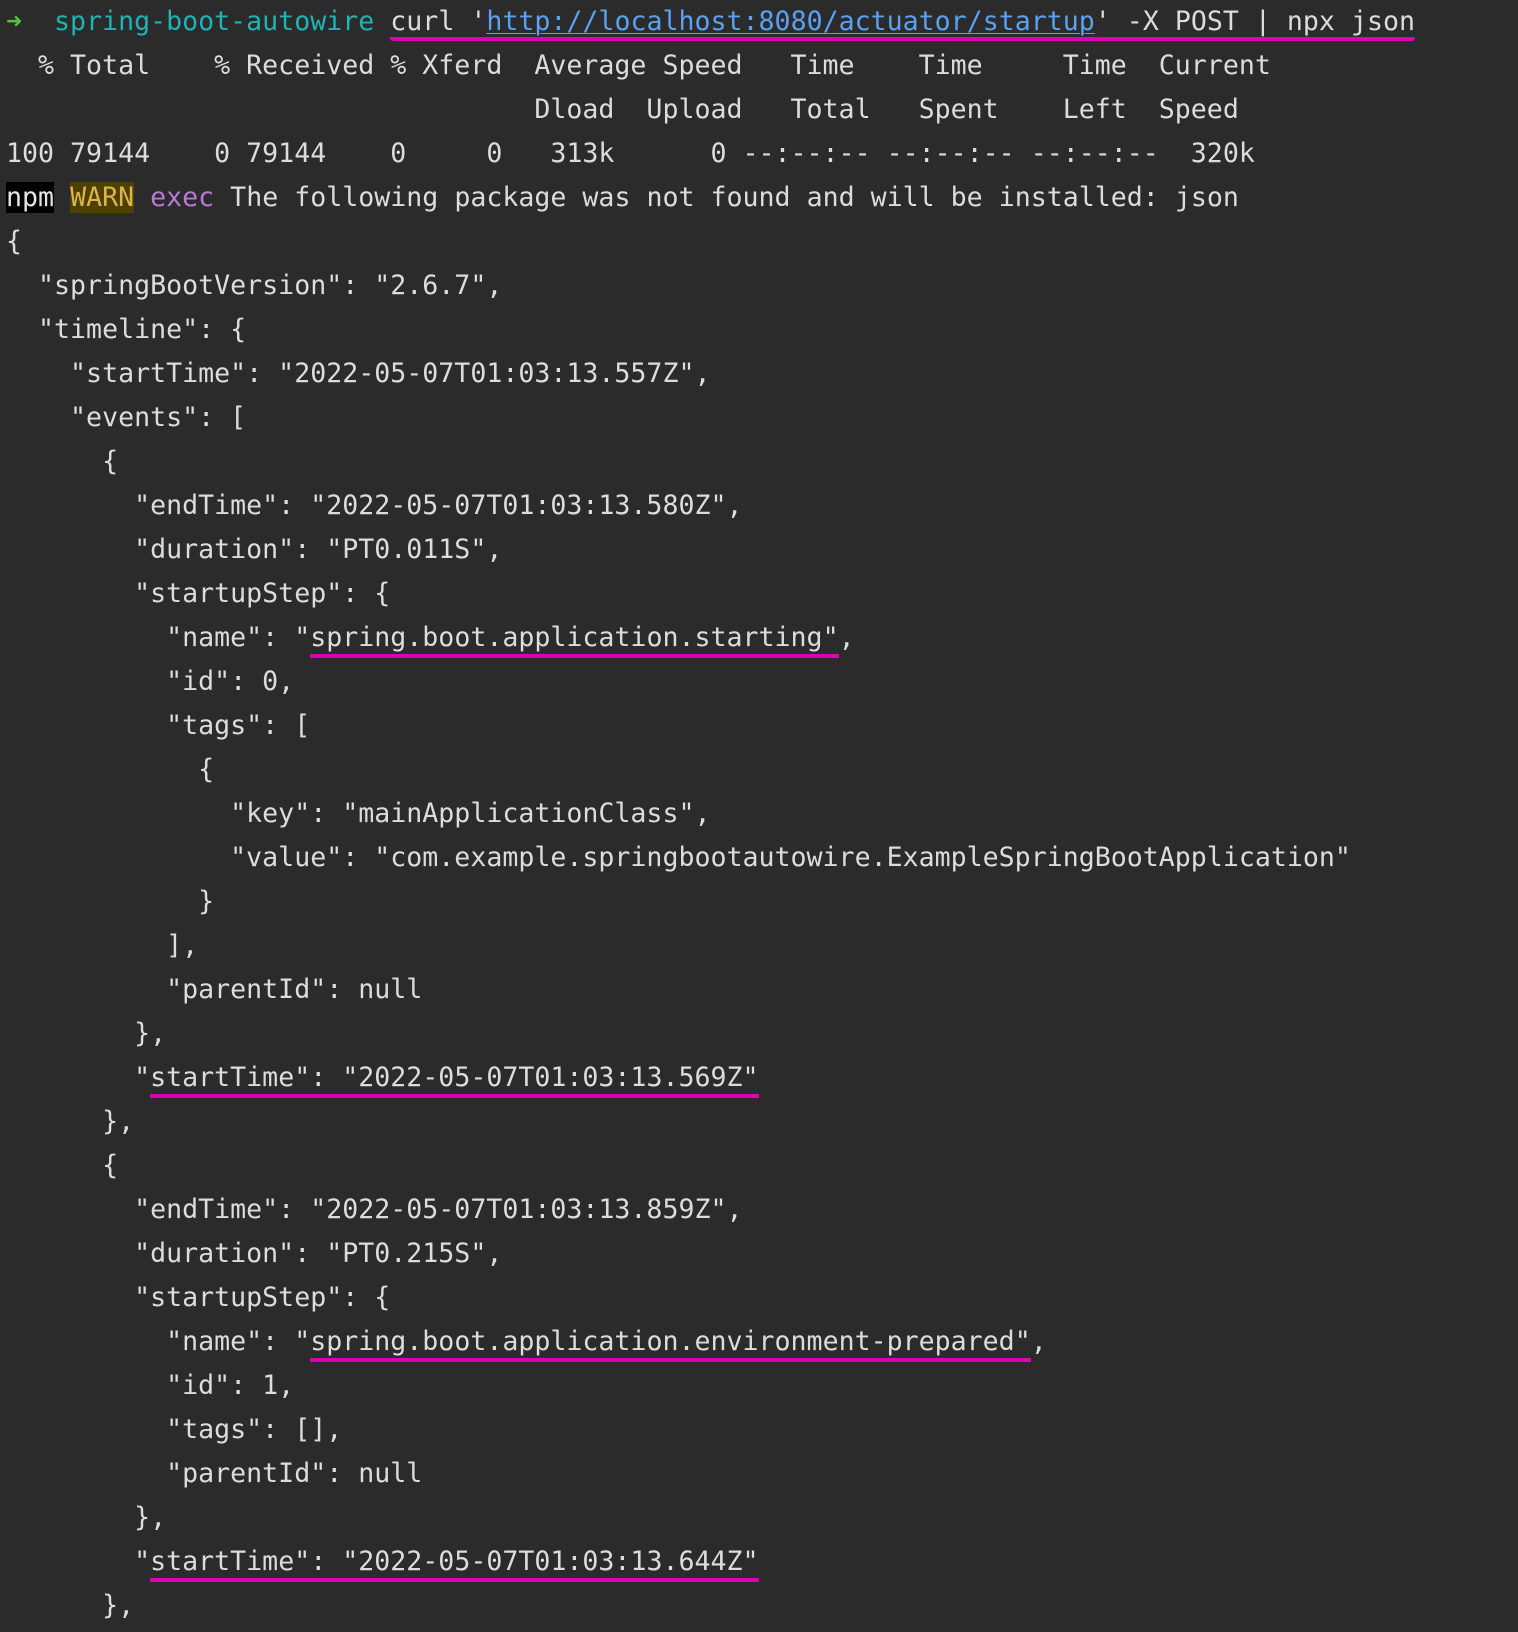  Describe the element at coordinates (110, 901) in the screenshot. I see `json-line: }` at that location.